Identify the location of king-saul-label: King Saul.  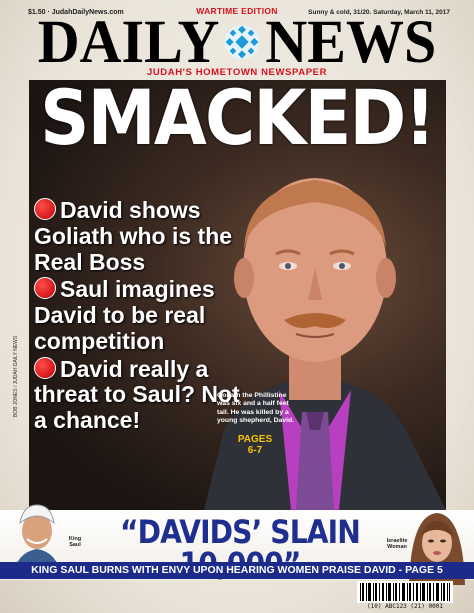
(75, 542).